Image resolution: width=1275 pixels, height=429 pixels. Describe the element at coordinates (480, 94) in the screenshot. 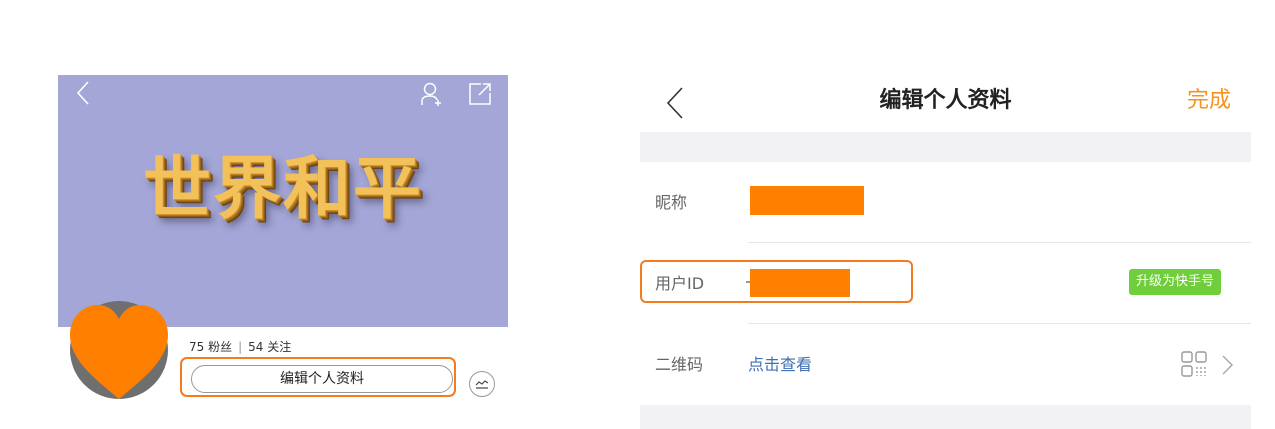

I see `share-icon` at that location.